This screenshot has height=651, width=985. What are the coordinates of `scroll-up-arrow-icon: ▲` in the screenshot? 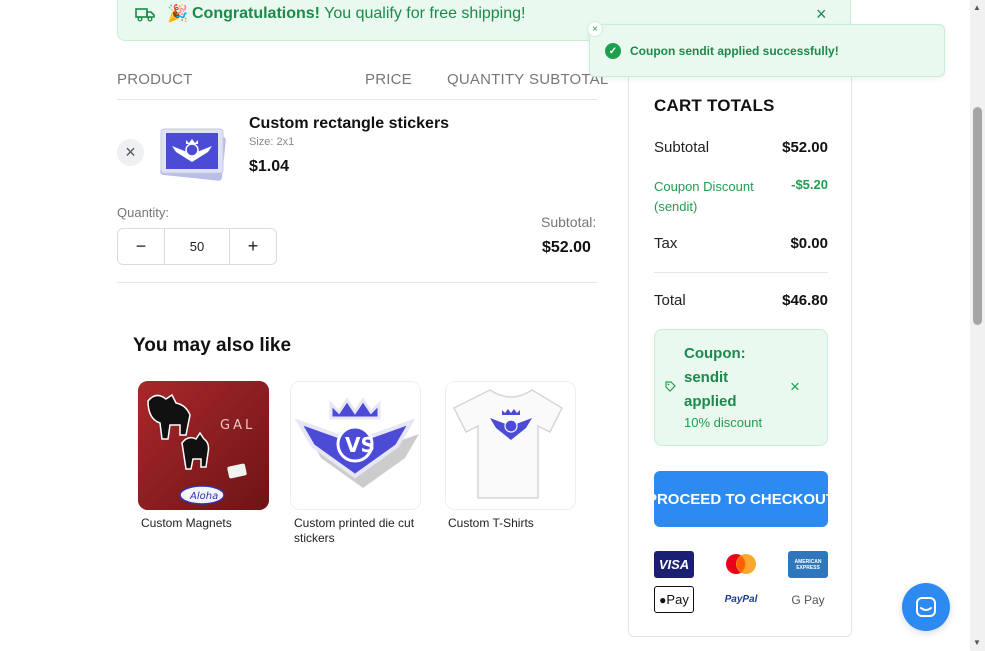 It's located at (977, 7).